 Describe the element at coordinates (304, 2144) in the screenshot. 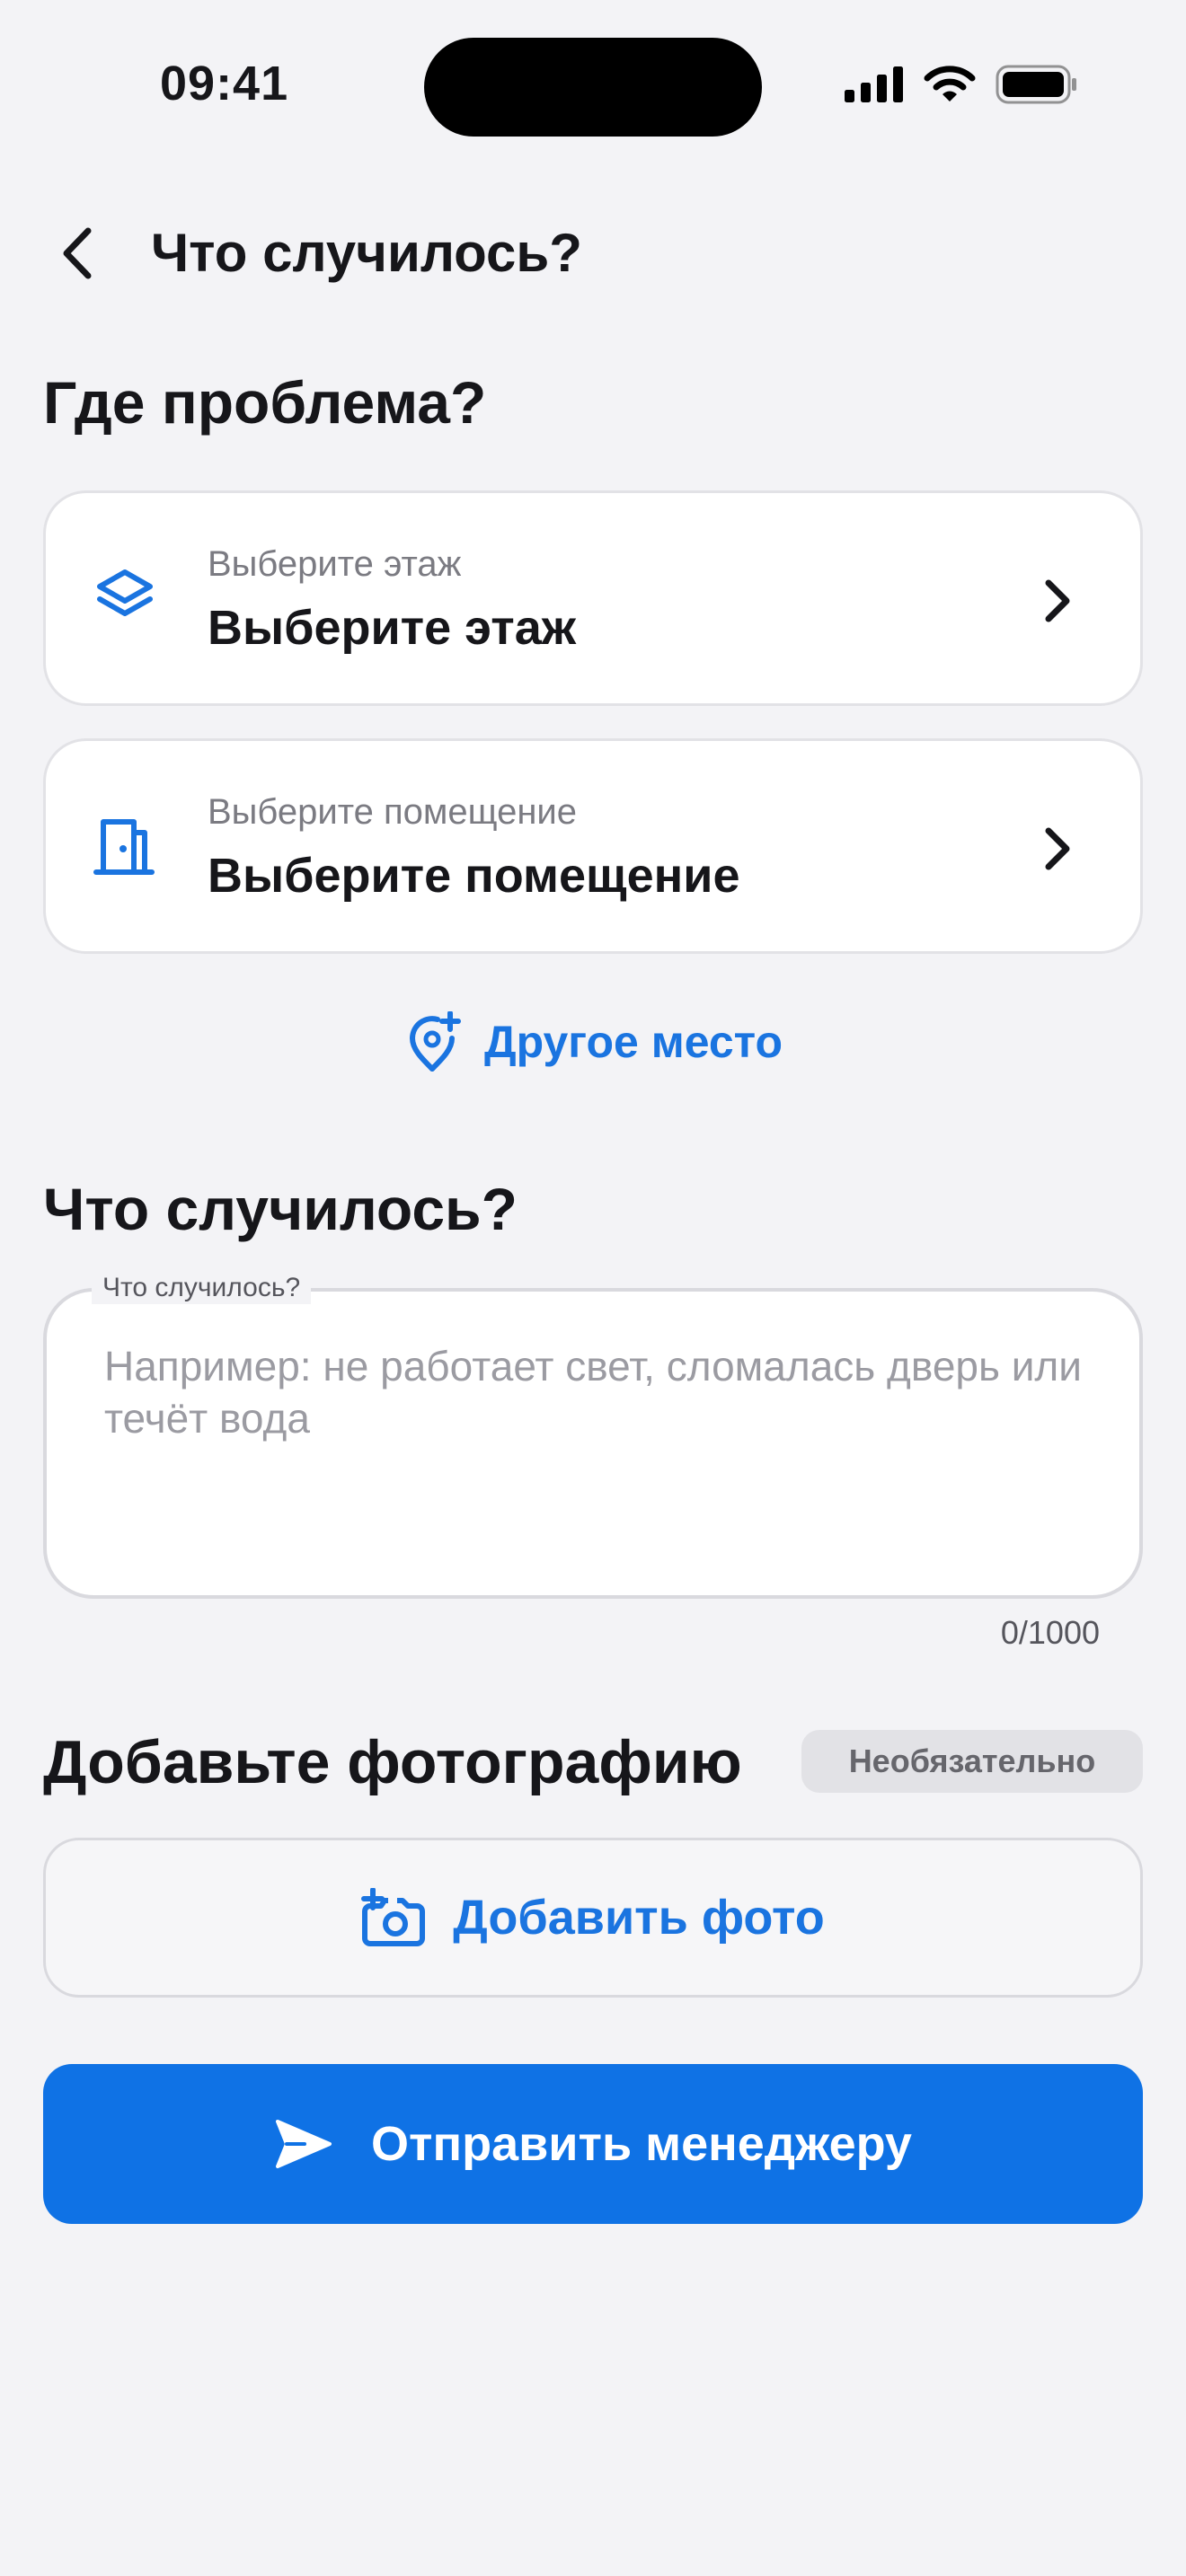

I see `send-icon` at that location.